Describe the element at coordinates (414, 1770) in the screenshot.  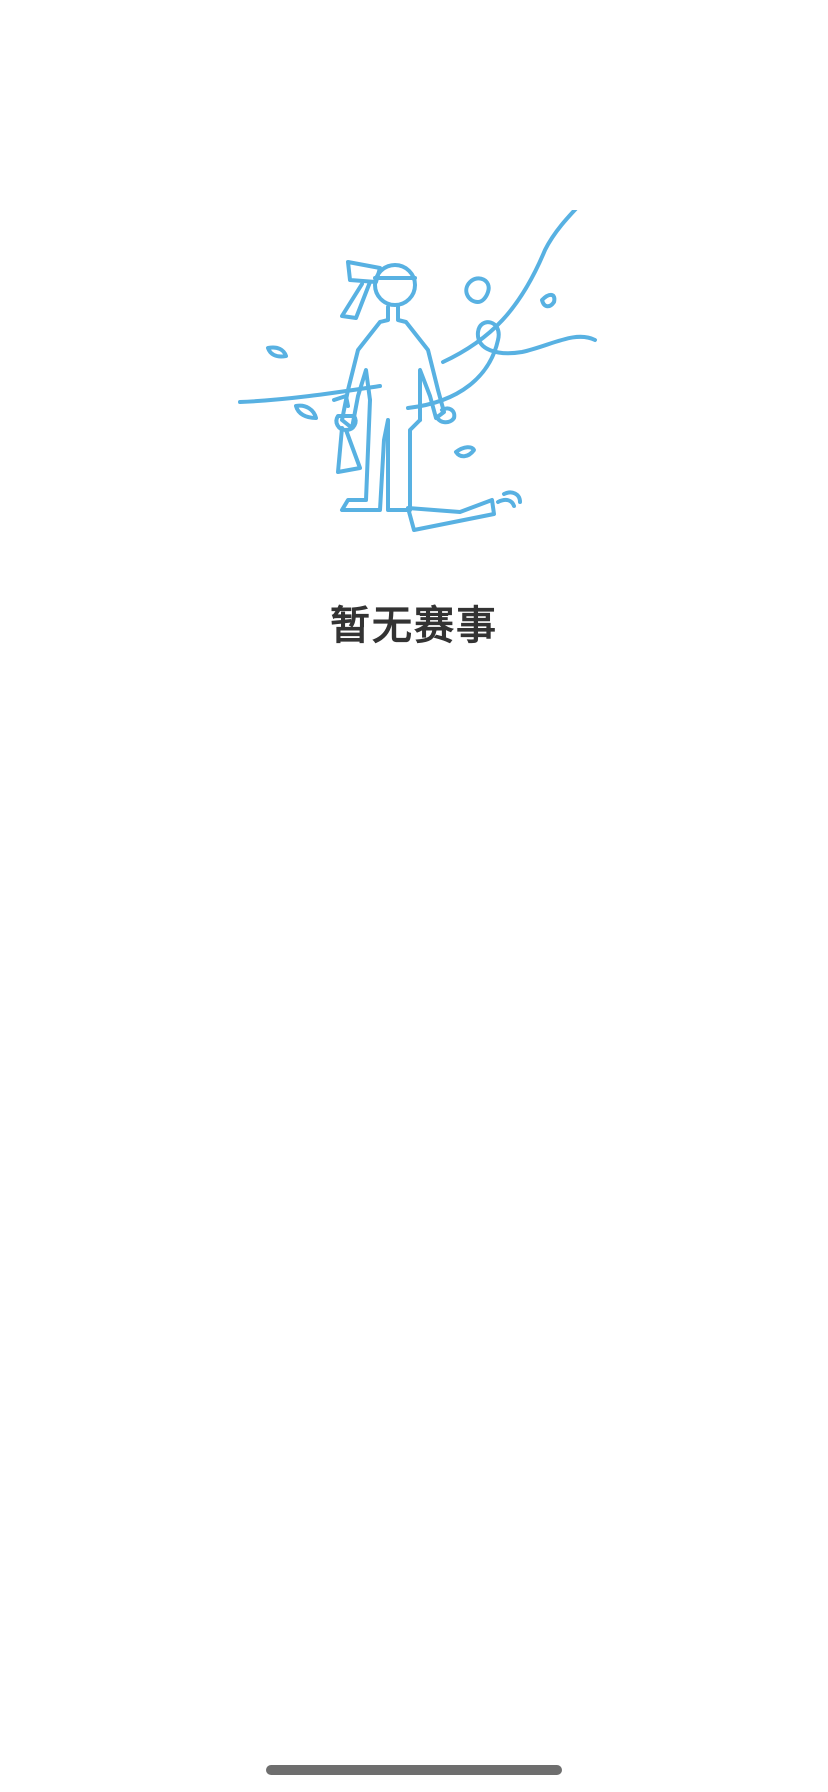
I see `home-indicator` at that location.